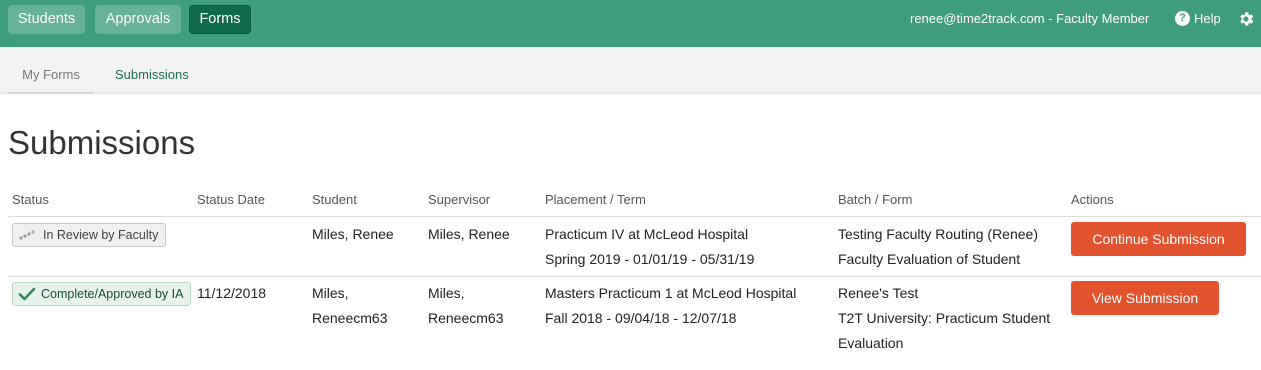 Image resolution: width=1261 pixels, height=370 pixels. Describe the element at coordinates (938, 234) in the screenshot. I see `batch-name: Testing Faculty Routing (Renee)` at that location.